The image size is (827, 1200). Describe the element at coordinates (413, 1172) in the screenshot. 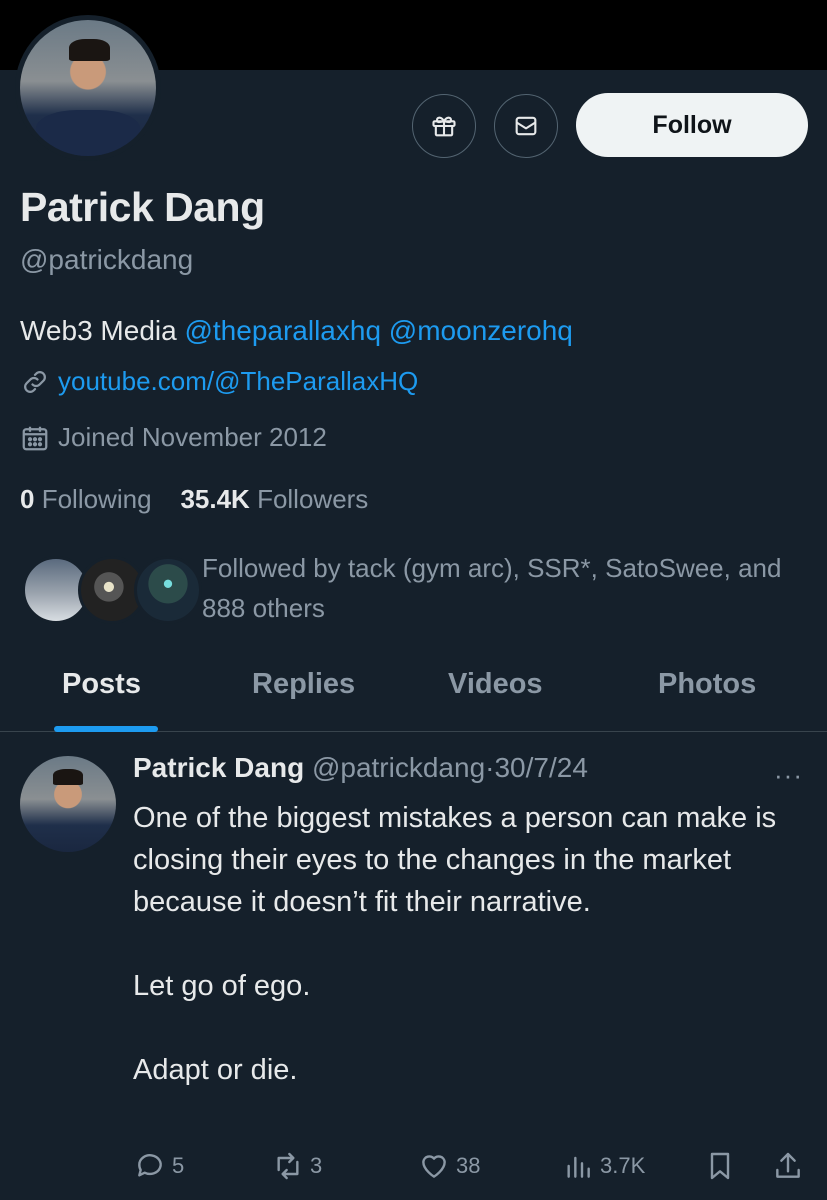

I see `post-actions: 5 3 38 3.7K` at that location.